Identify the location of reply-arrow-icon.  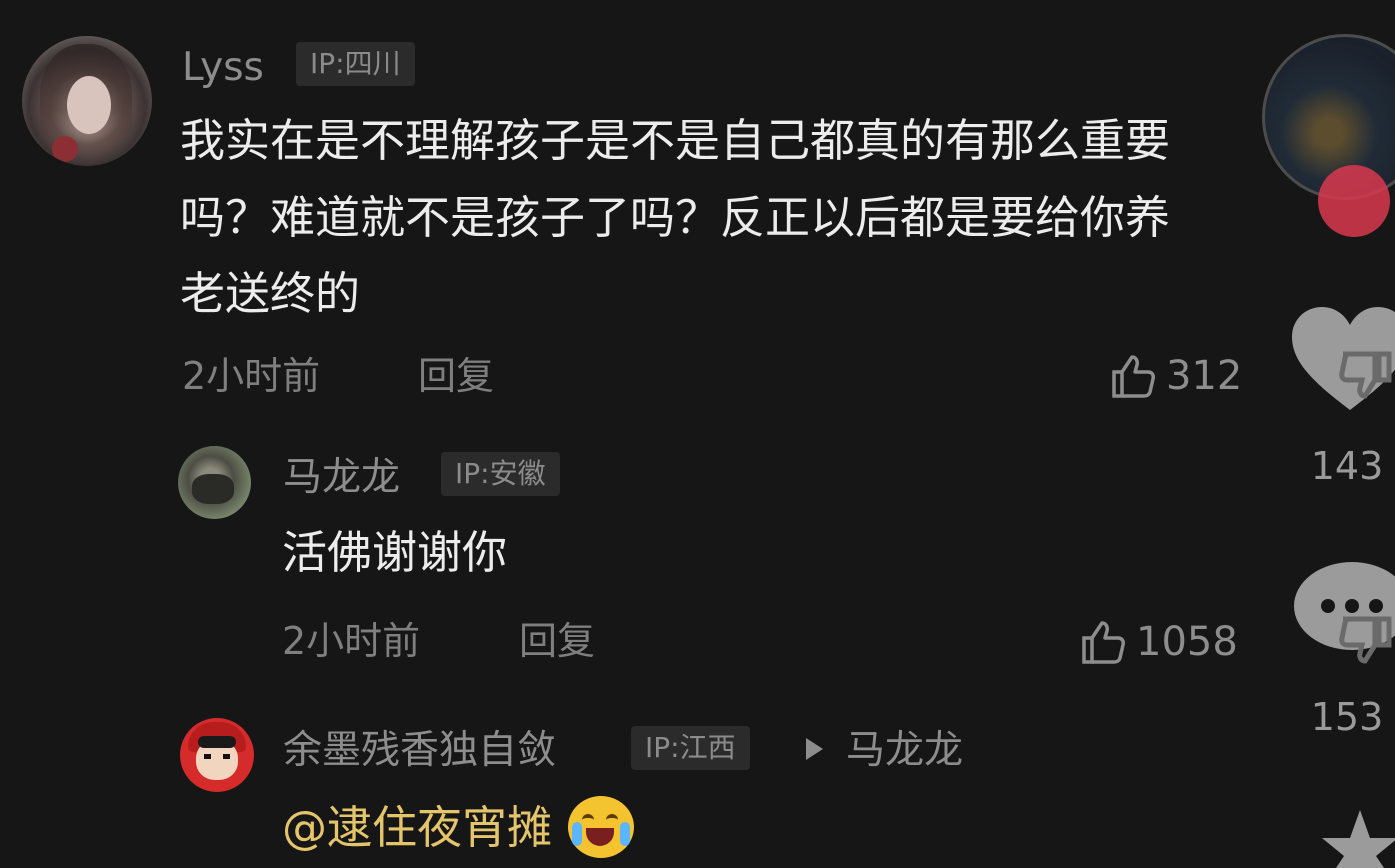
(814, 749).